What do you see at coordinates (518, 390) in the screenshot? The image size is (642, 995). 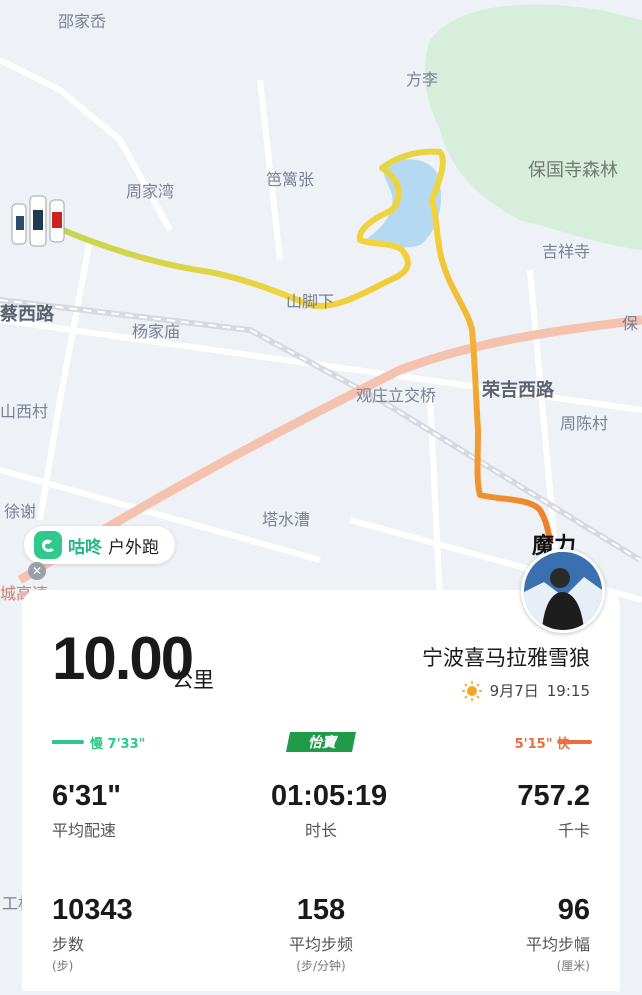 I see `road-label: 荣吉西路` at bounding box center [518, 390].